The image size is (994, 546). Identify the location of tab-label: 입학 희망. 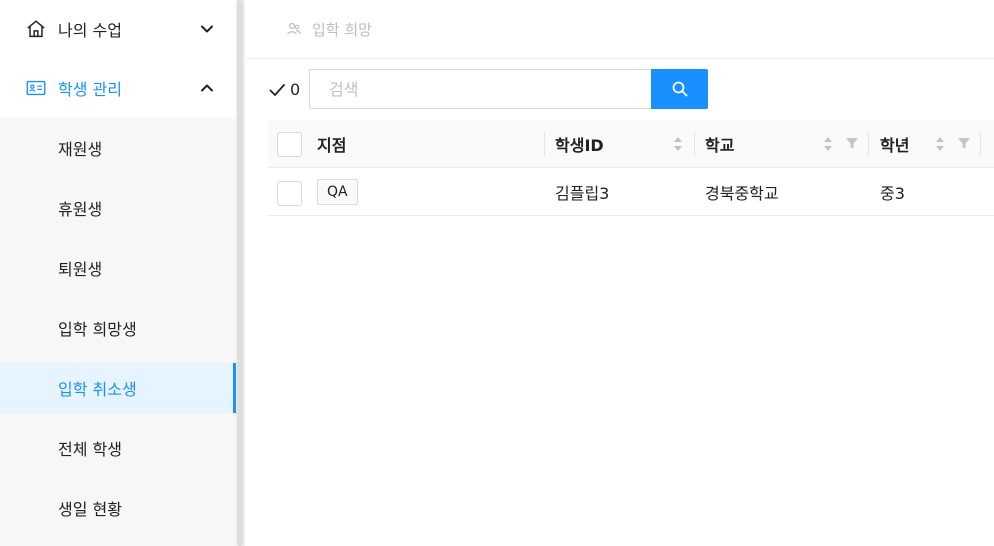
(342, 29).